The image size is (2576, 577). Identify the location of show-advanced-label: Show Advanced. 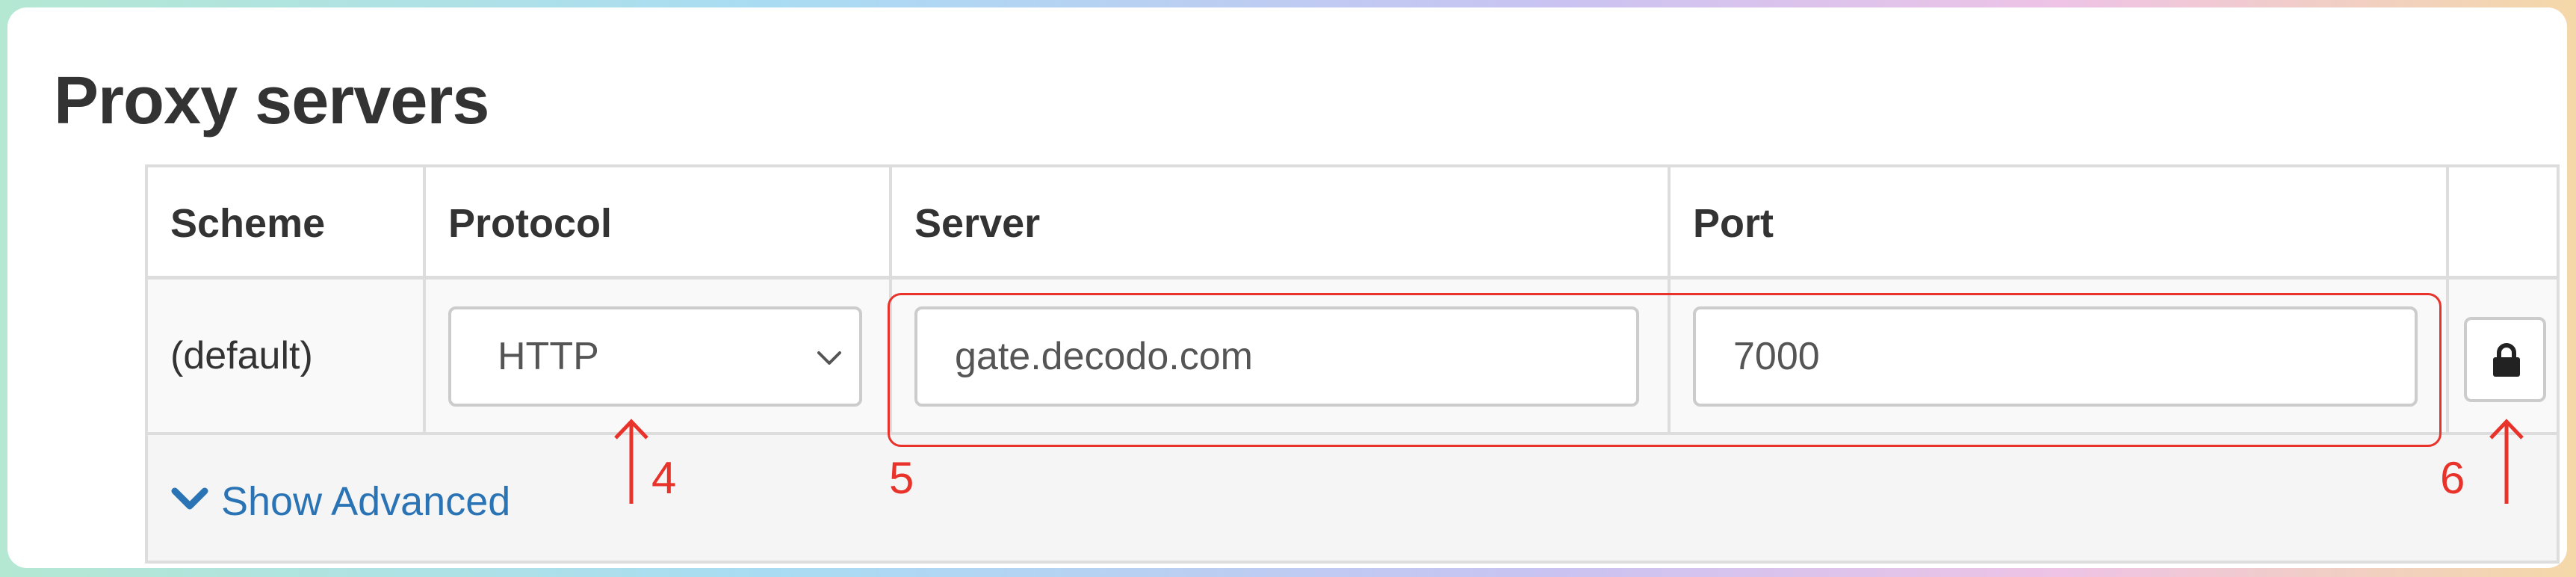
(366, 501).